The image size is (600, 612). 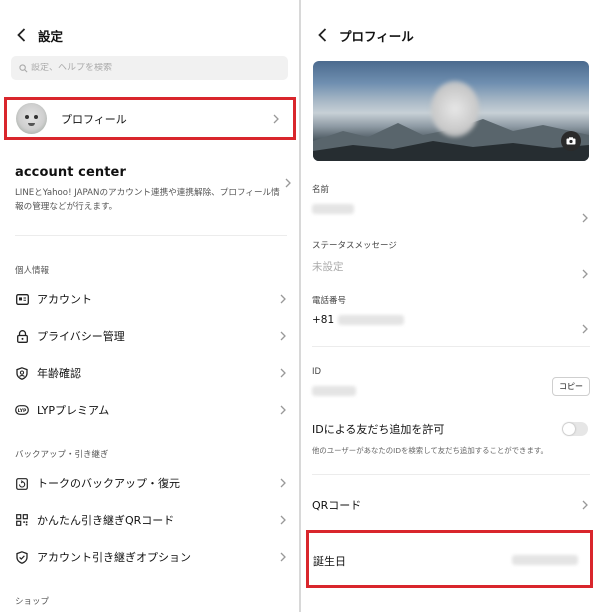 I want to click on shield-icon, so click(x=22, y=373).